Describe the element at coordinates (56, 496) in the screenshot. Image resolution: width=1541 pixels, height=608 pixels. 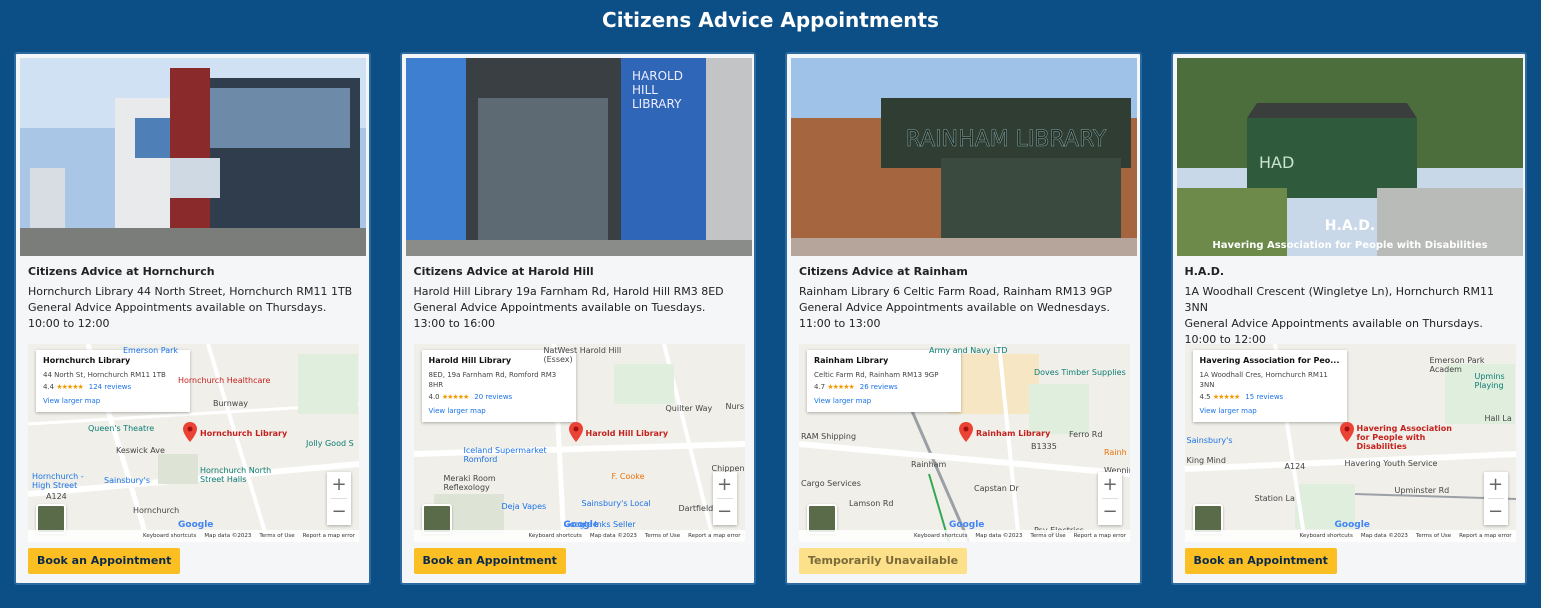
I see `map-label: A124` at that location.